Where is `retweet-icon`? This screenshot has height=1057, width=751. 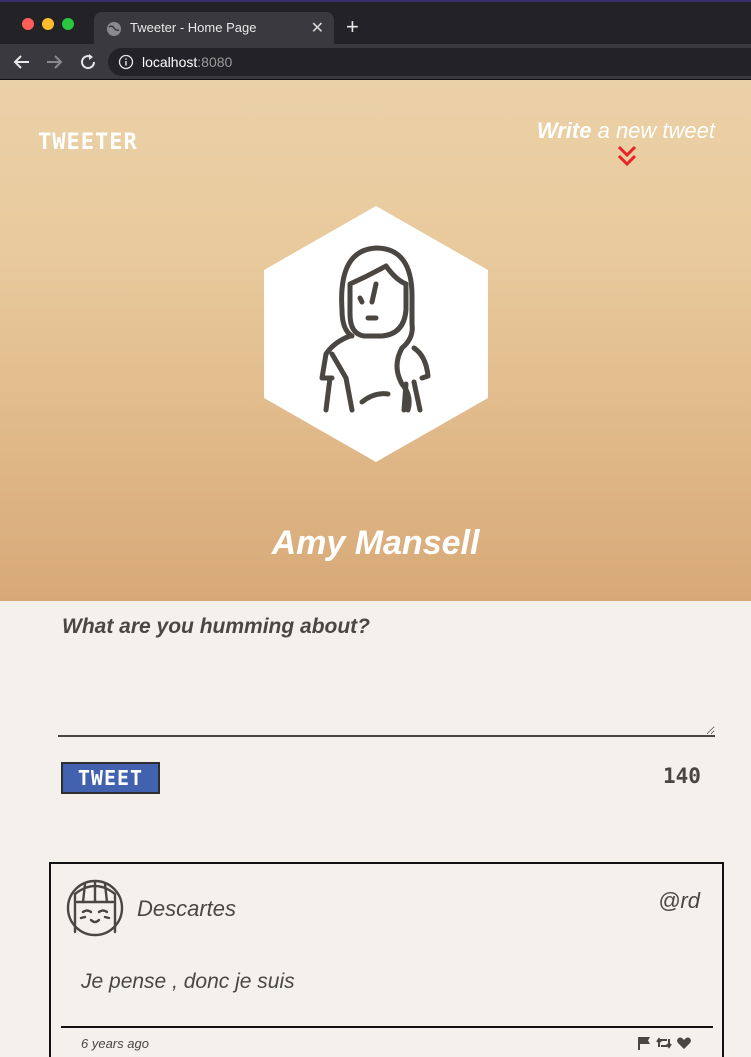
retweet-icon is located at coordinates (664, 1043).